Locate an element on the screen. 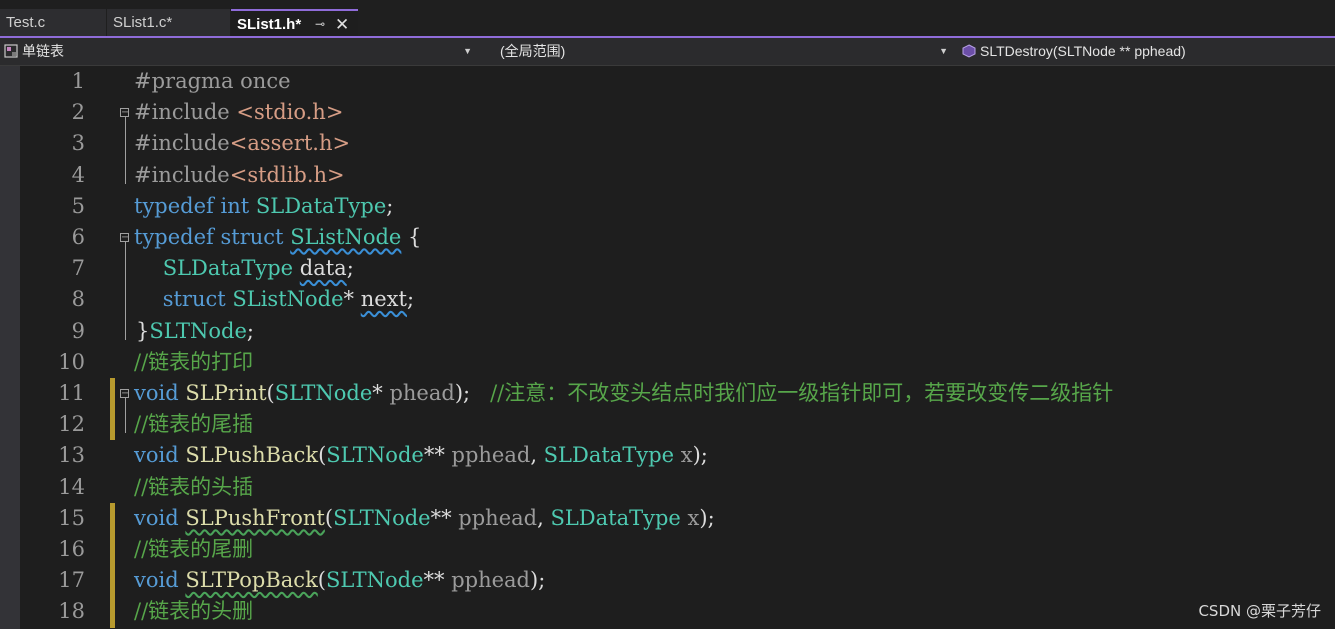 Image resolution: width=1335 pixels, height=629 pixels. code-token: typedef is located at coordinates (174, 205).